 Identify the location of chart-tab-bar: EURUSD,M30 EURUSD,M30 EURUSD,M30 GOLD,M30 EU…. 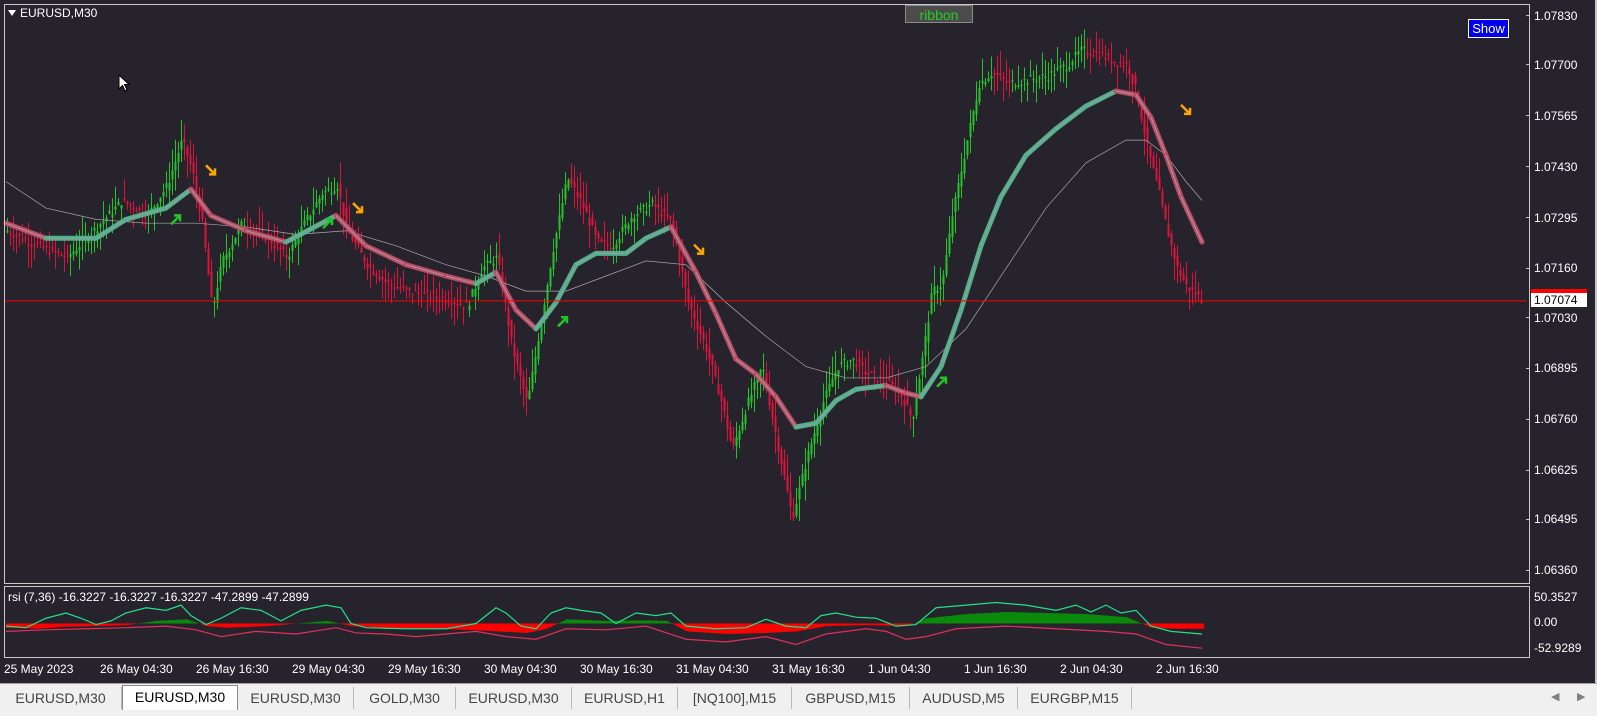
(798, 697).